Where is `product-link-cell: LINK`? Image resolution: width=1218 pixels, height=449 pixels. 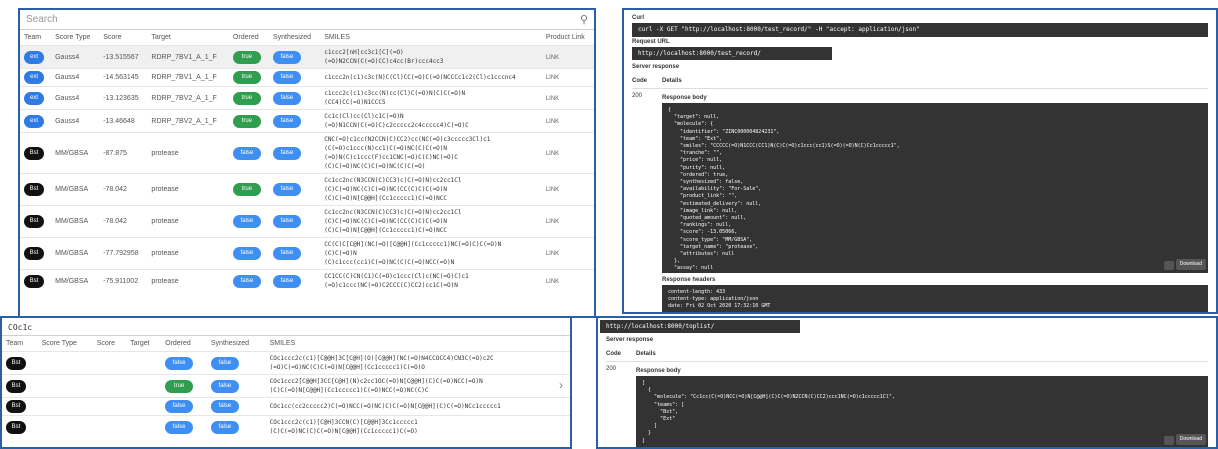
product-link-cell: LINK is located at coordinates (567, 153).